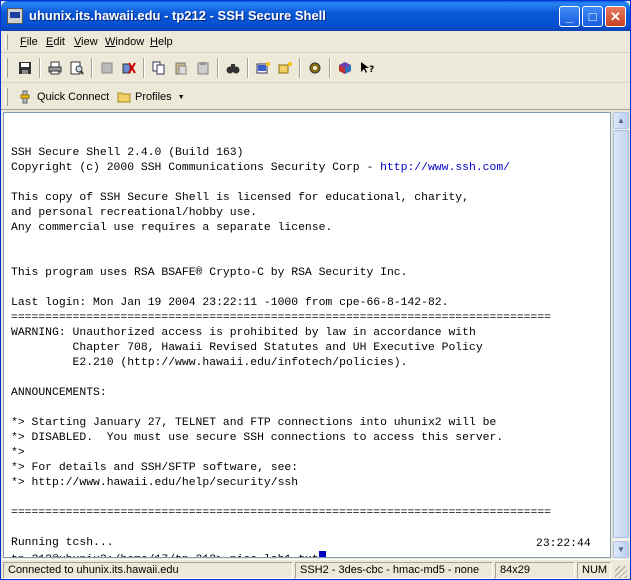 This screenshot has height=580, width=631. I want to click on maximize-button: □, so click(592, 16).